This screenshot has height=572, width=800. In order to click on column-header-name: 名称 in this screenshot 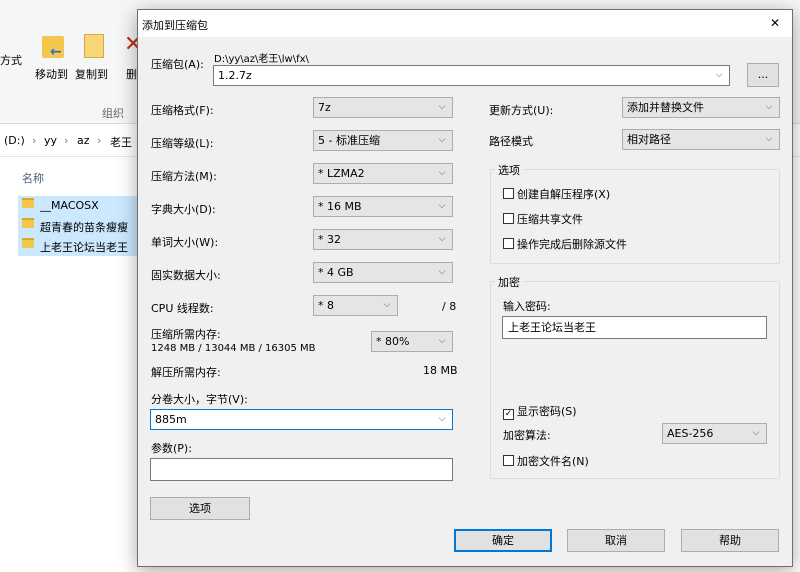, I will do `click(33, 178)`.